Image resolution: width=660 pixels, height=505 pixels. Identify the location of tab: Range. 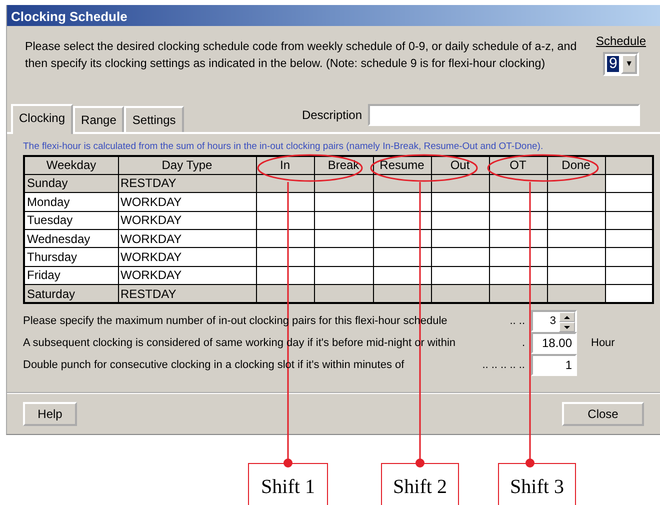
(98, 119).